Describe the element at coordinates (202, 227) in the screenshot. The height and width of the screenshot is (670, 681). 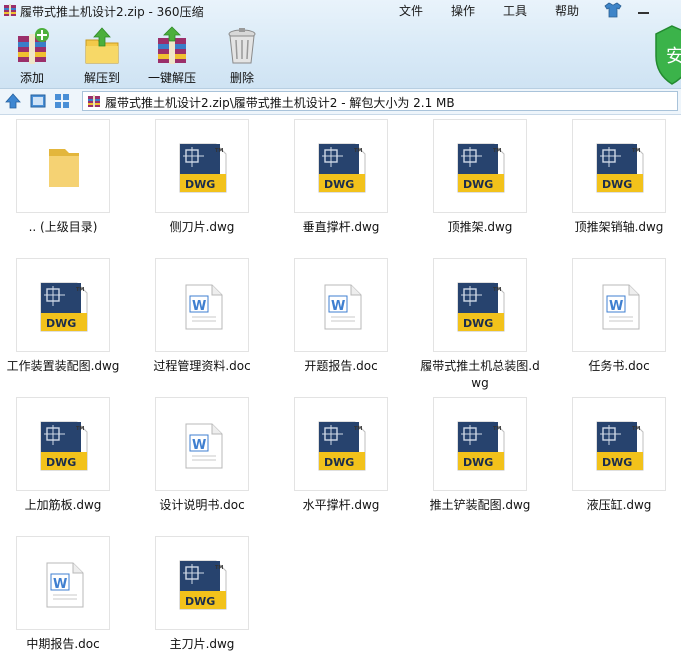
I see `file-name: 侧刀片.dwg` at that location.